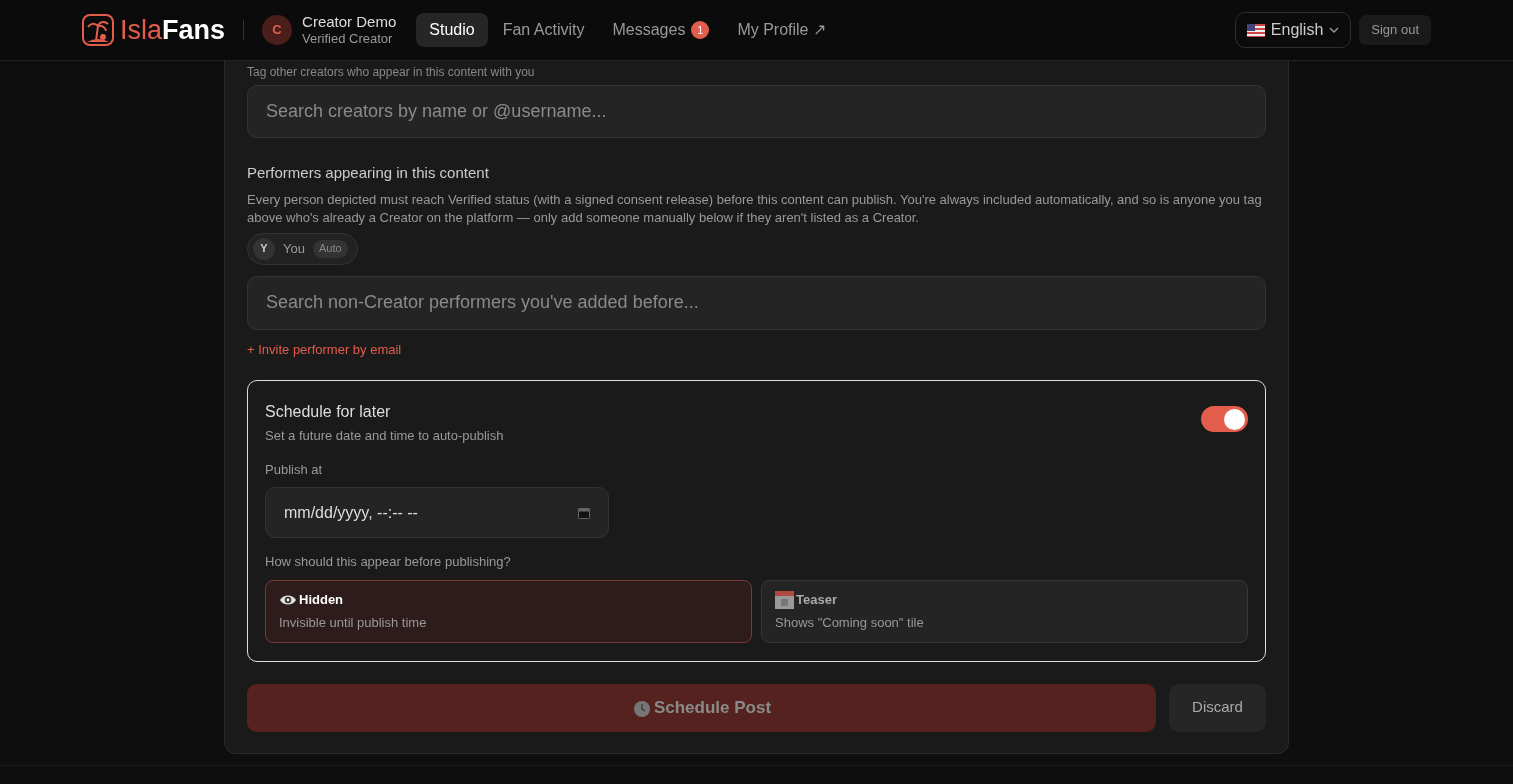  I want to click on option-title: Hidden, so click(321, 600).